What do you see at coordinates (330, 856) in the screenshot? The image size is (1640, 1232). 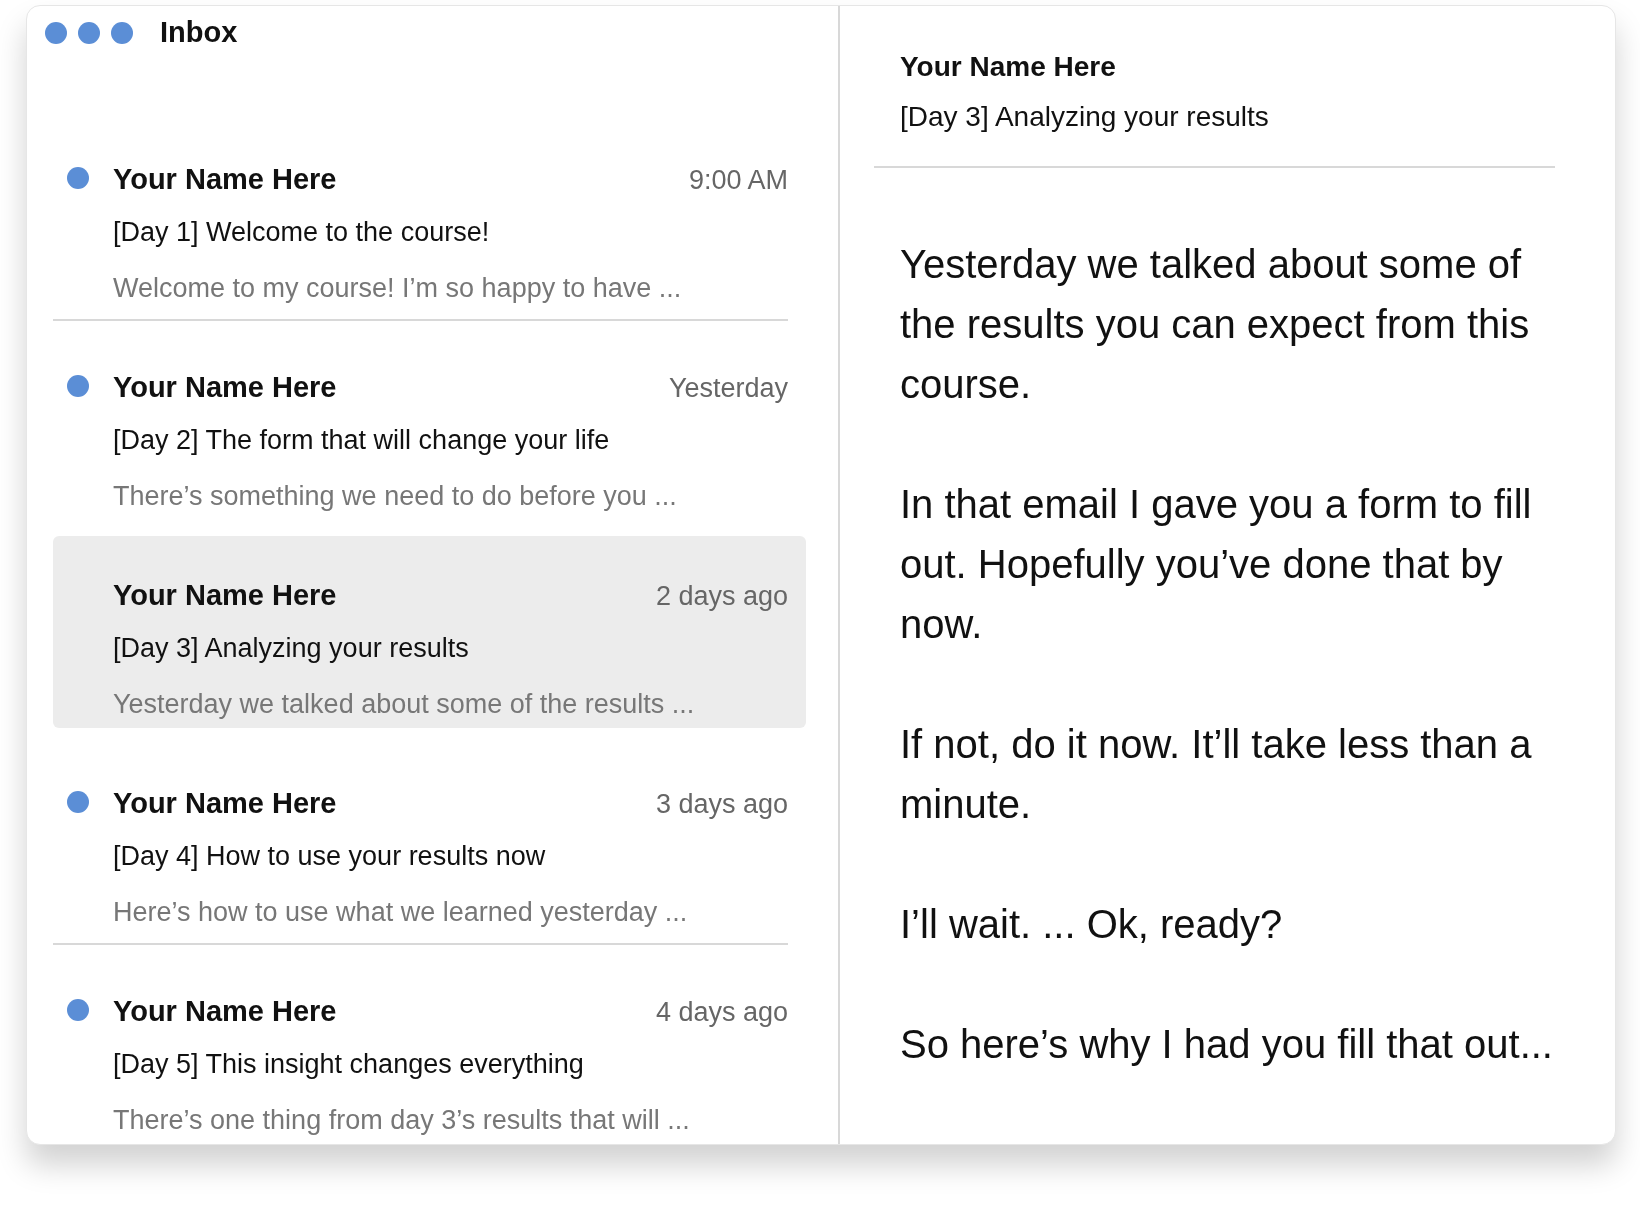 I see `email-subject: [Day 4] How to use your results now` at bounding box center [330, 856].